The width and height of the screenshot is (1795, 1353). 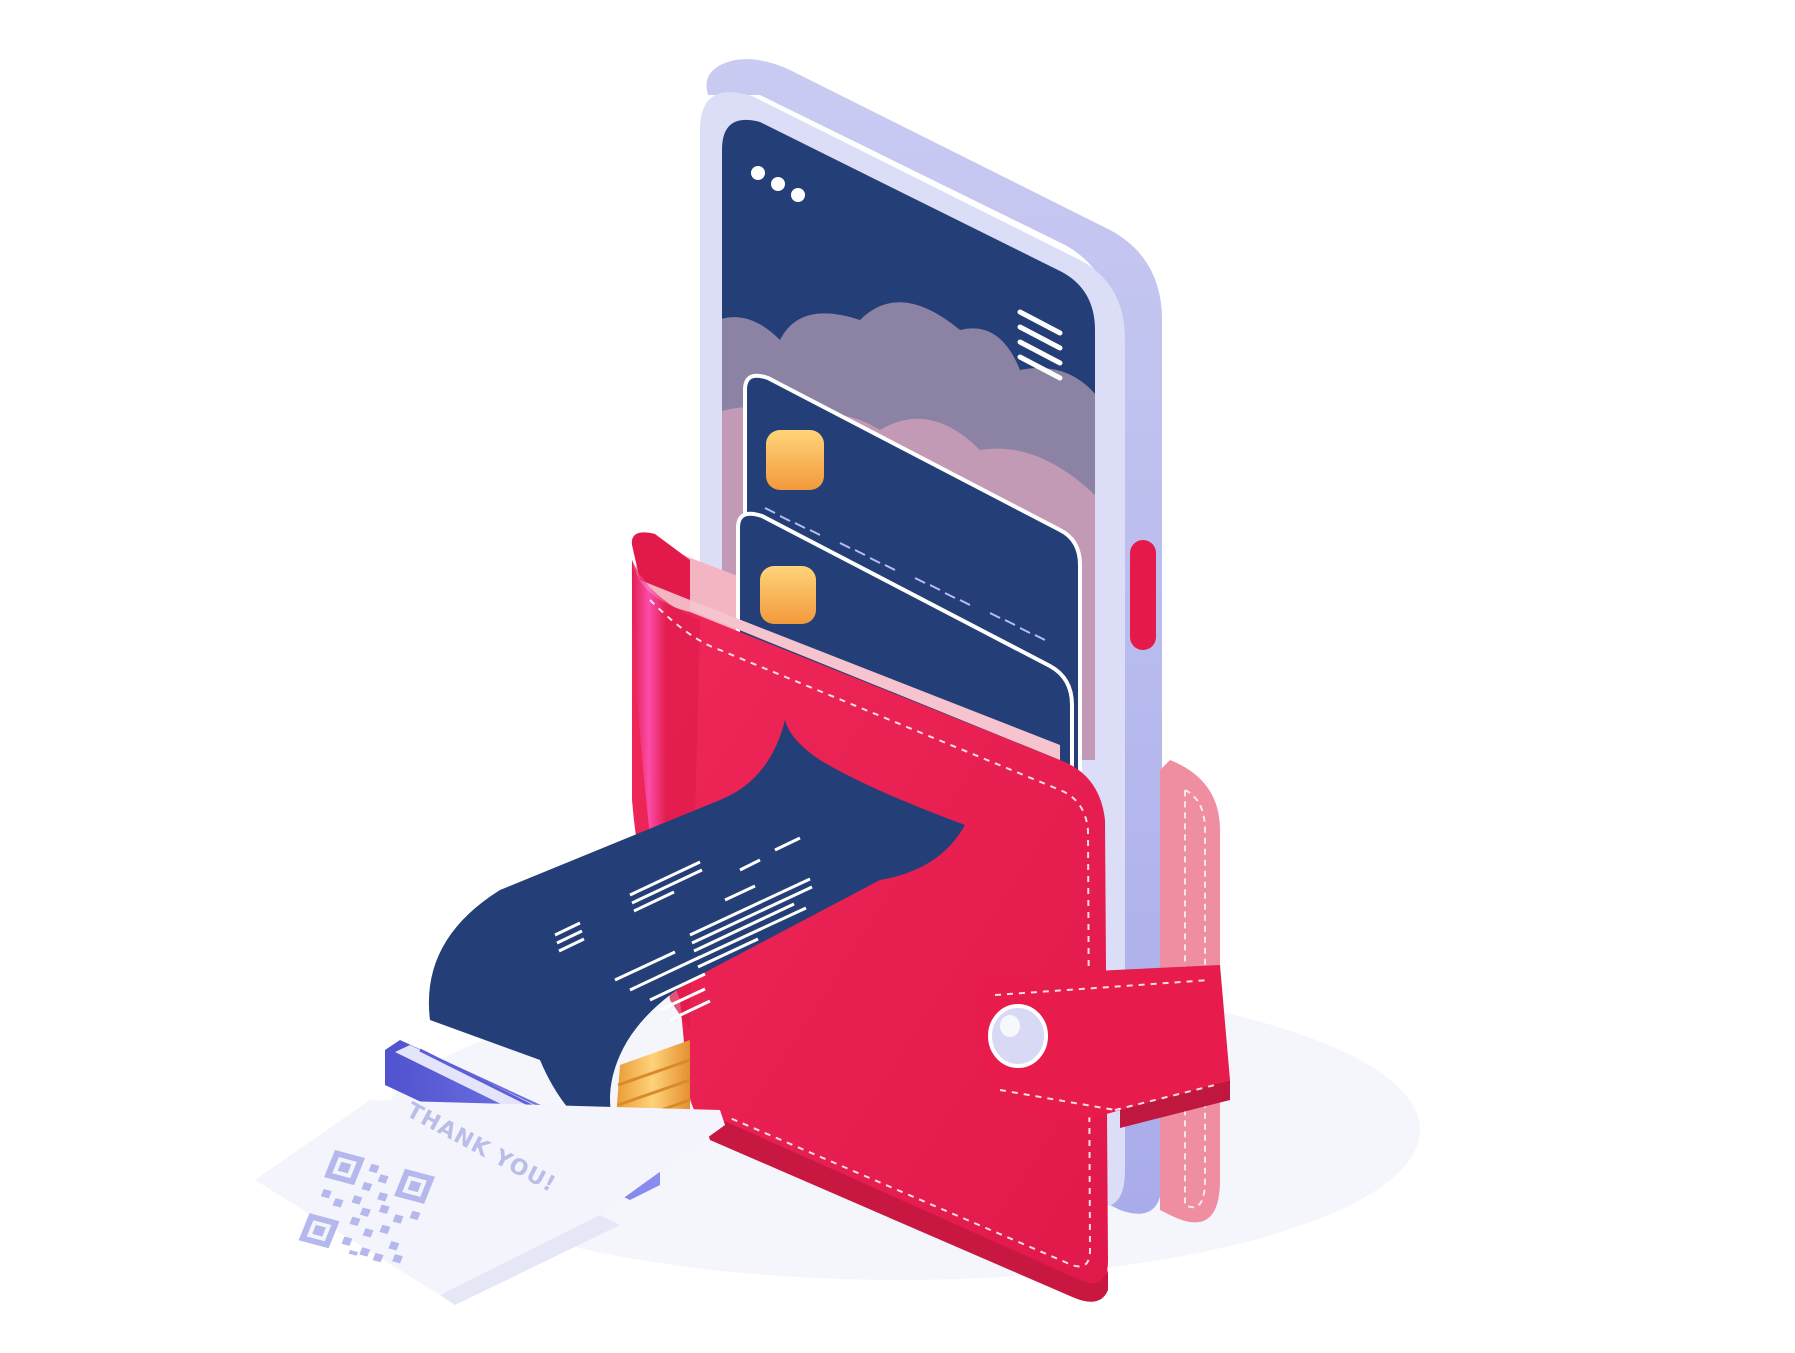 I want to click on wallet-strap, so click(x=1103, y=1046).